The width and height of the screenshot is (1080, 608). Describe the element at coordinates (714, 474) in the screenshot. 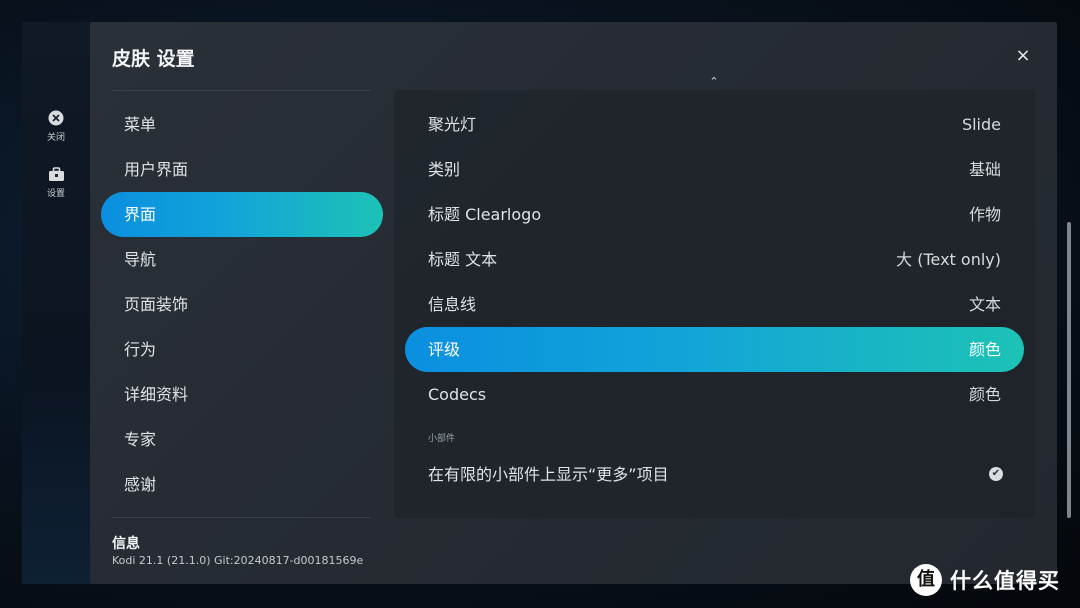

I see `setting-row-show-more-items: 在有限的小部件上显示“更多”项目 ✔` at that location.